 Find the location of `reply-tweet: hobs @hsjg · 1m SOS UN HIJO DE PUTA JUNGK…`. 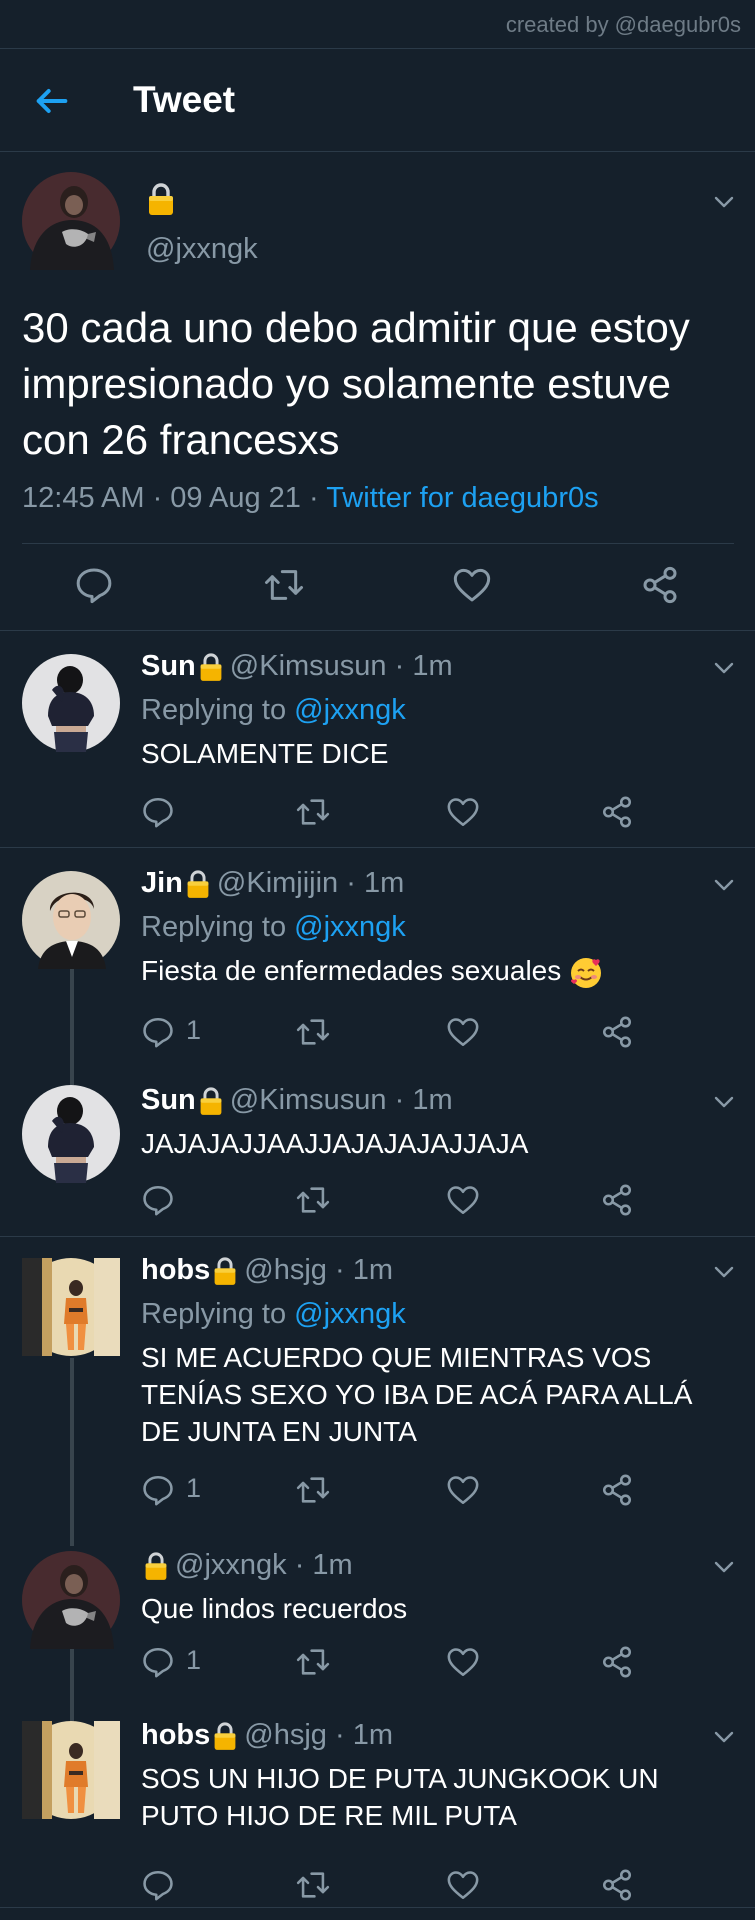

reply-tweet: hobs @hsjg · 1m SOS UN HIJO DE PUTA JUNGK… is located at coordinates (377, 1807).